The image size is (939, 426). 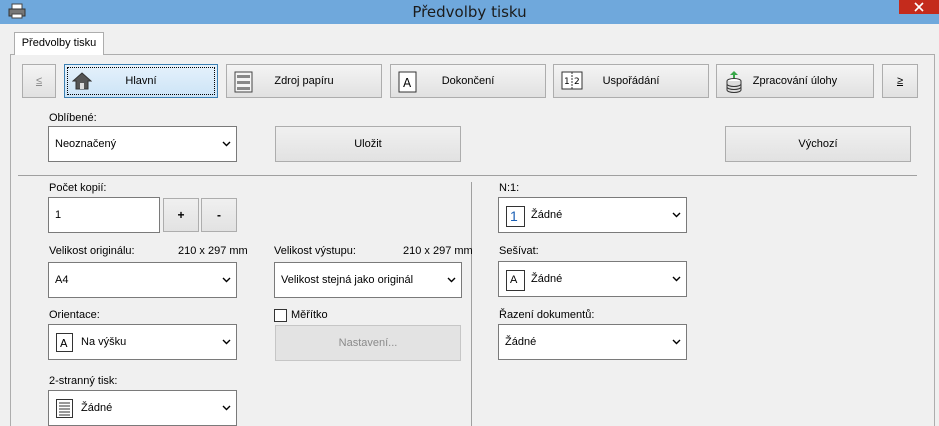 I want to click on nav-next-button: ≥, so click(x=900, y=81).